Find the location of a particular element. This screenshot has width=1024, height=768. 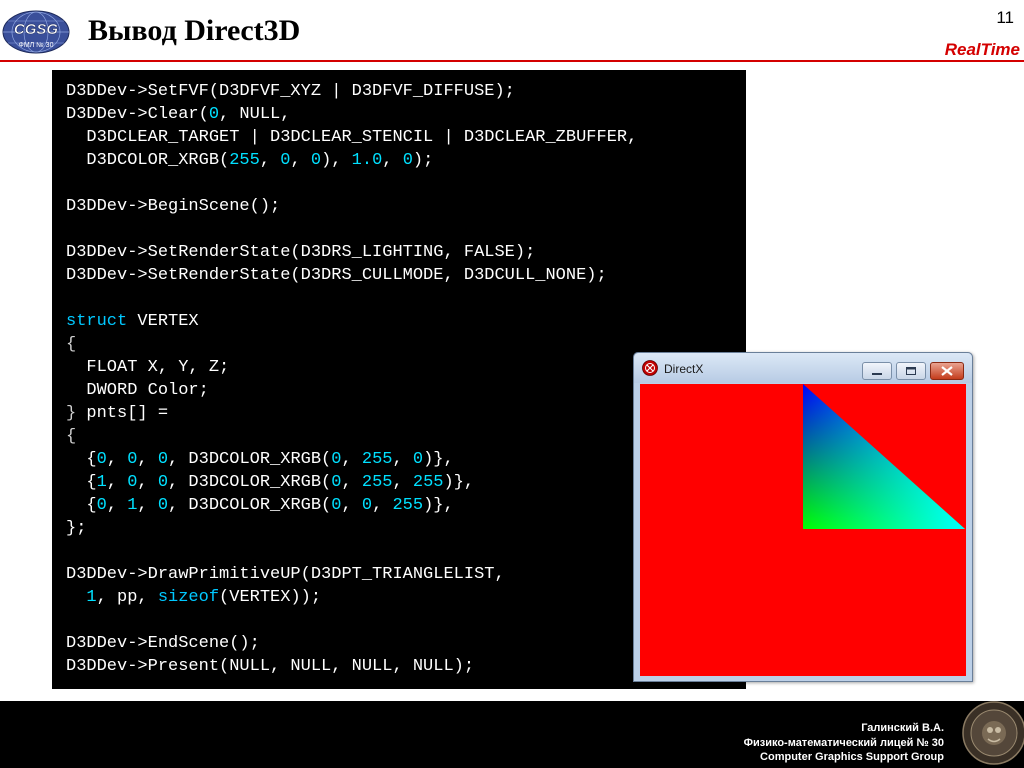

header-divider is located at coordinates (512, 61).